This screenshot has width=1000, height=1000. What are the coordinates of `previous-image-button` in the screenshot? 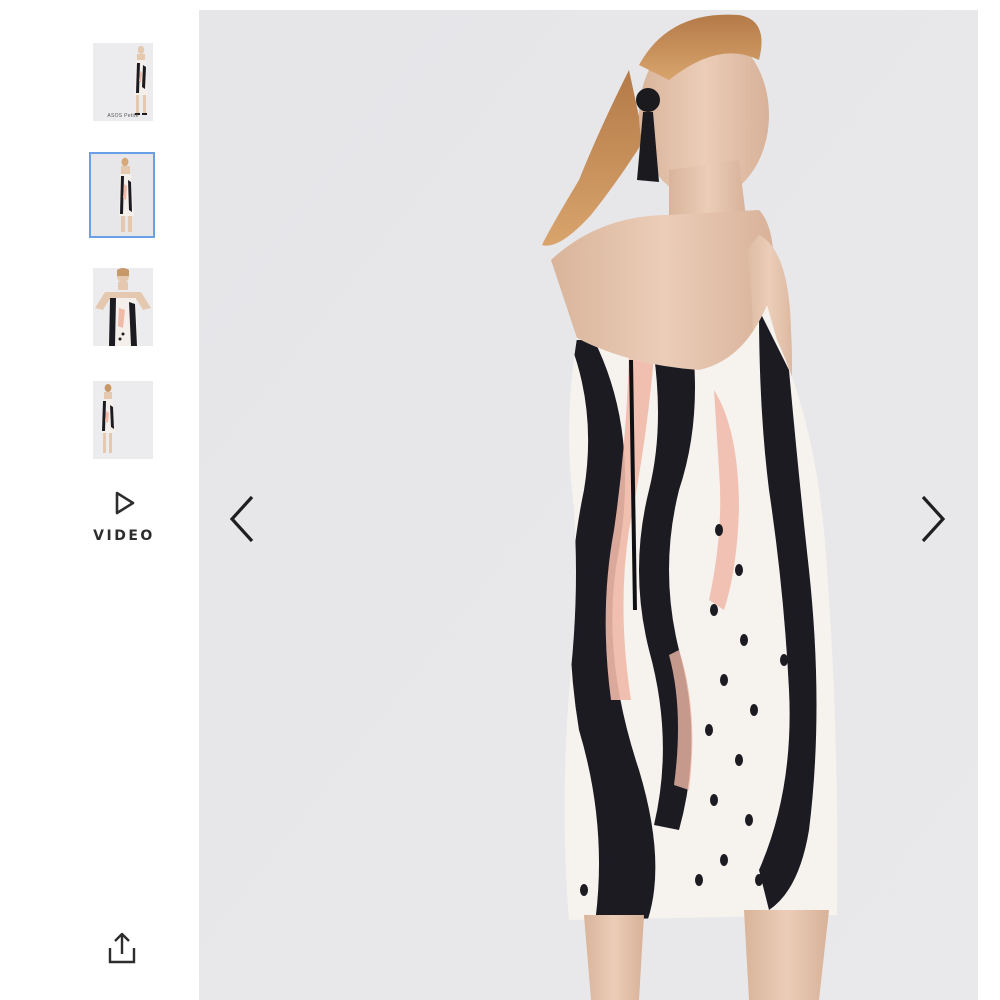 It's located at (242, 519).